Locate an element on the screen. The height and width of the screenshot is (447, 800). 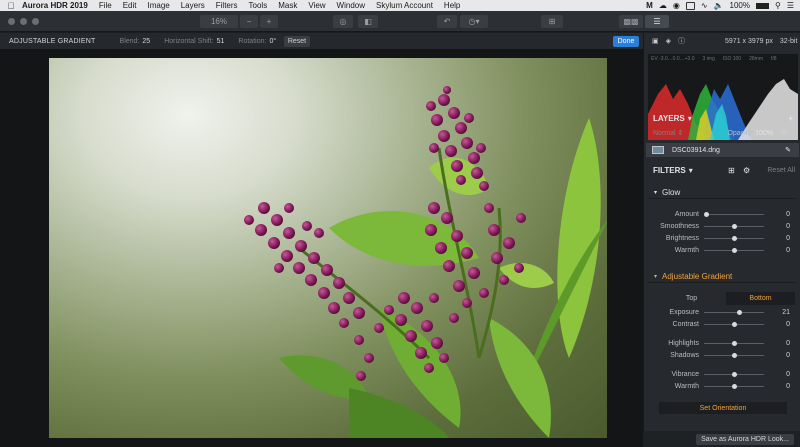
add-layer-icon: + is located at coordinates (790, 118).